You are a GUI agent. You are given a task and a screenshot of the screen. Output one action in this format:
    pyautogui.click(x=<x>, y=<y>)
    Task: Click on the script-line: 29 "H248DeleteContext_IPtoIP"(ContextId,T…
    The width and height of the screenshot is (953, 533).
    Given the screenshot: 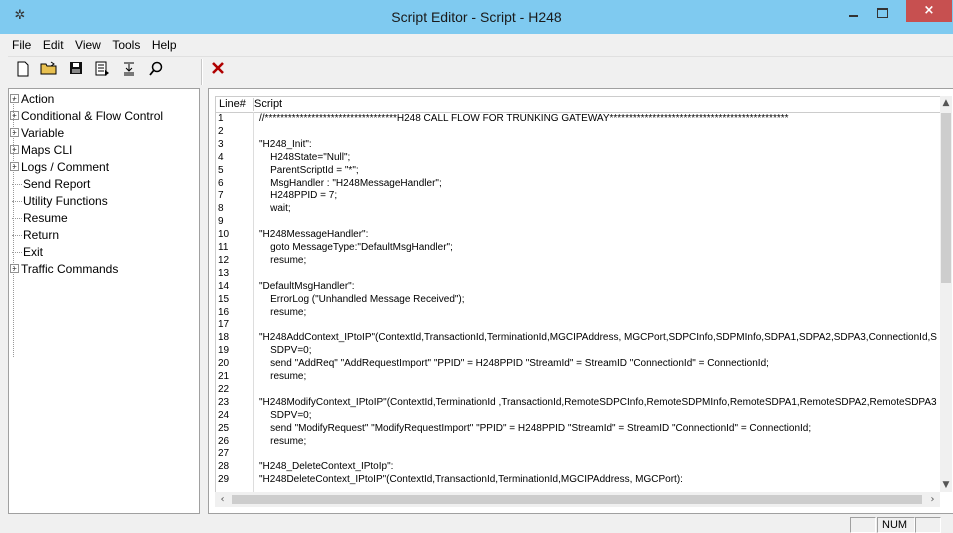 What is the action you would take?
    pyautogui.click(x=578, y=479)
    